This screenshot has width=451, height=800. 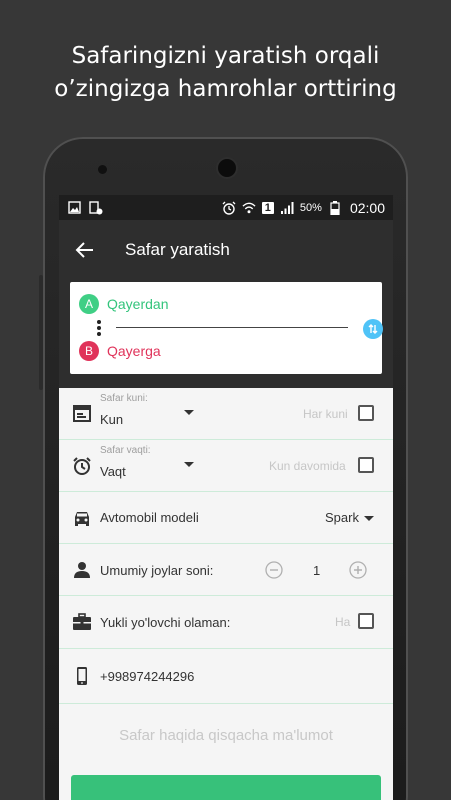 I want to click on trip-description-placeholder: Safar haqida qisqacha ma'lumot, so click(x=226, y=735).